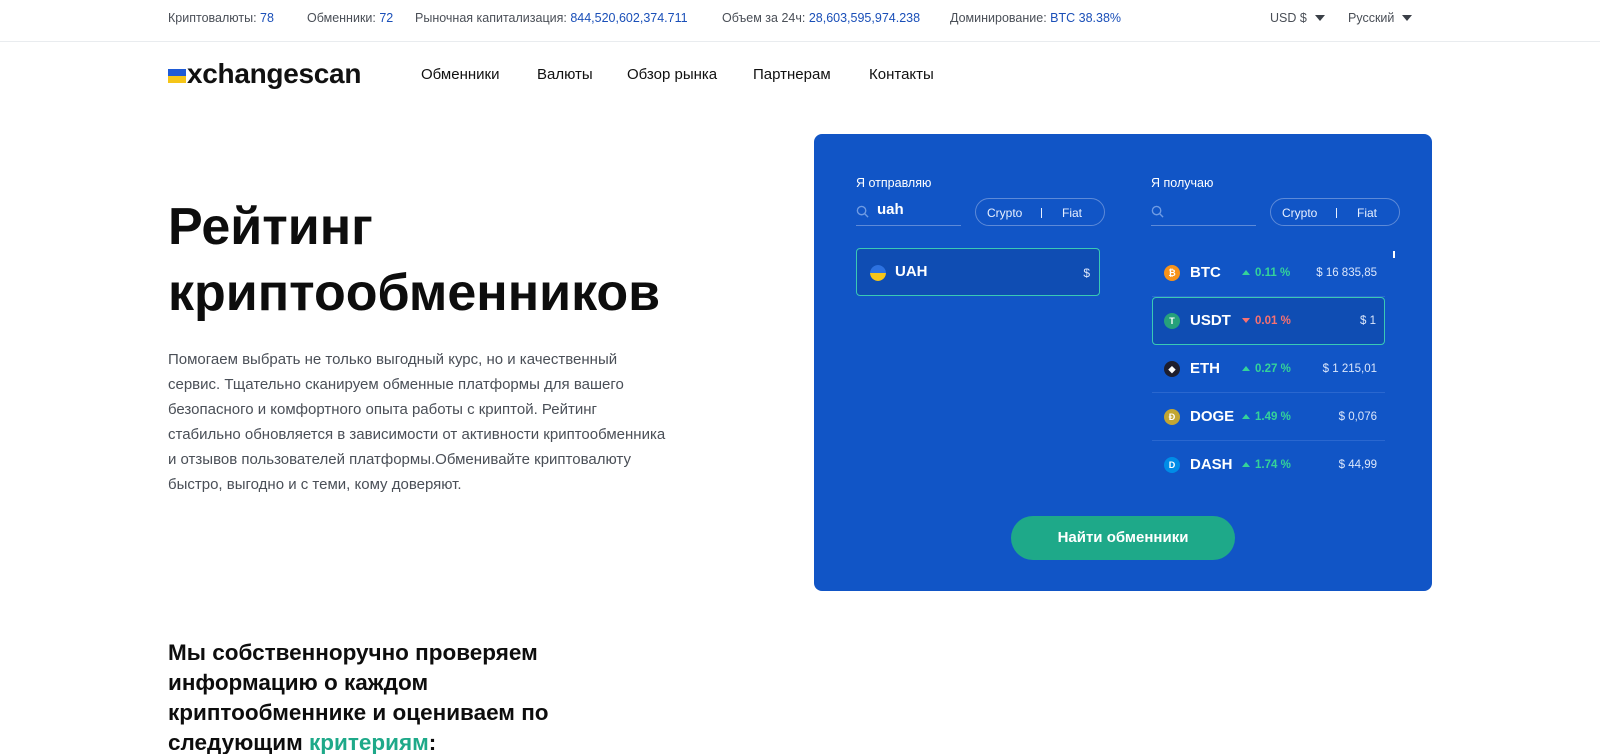  I want to click on coin-symbol: DOGE, so click(1212, 416).